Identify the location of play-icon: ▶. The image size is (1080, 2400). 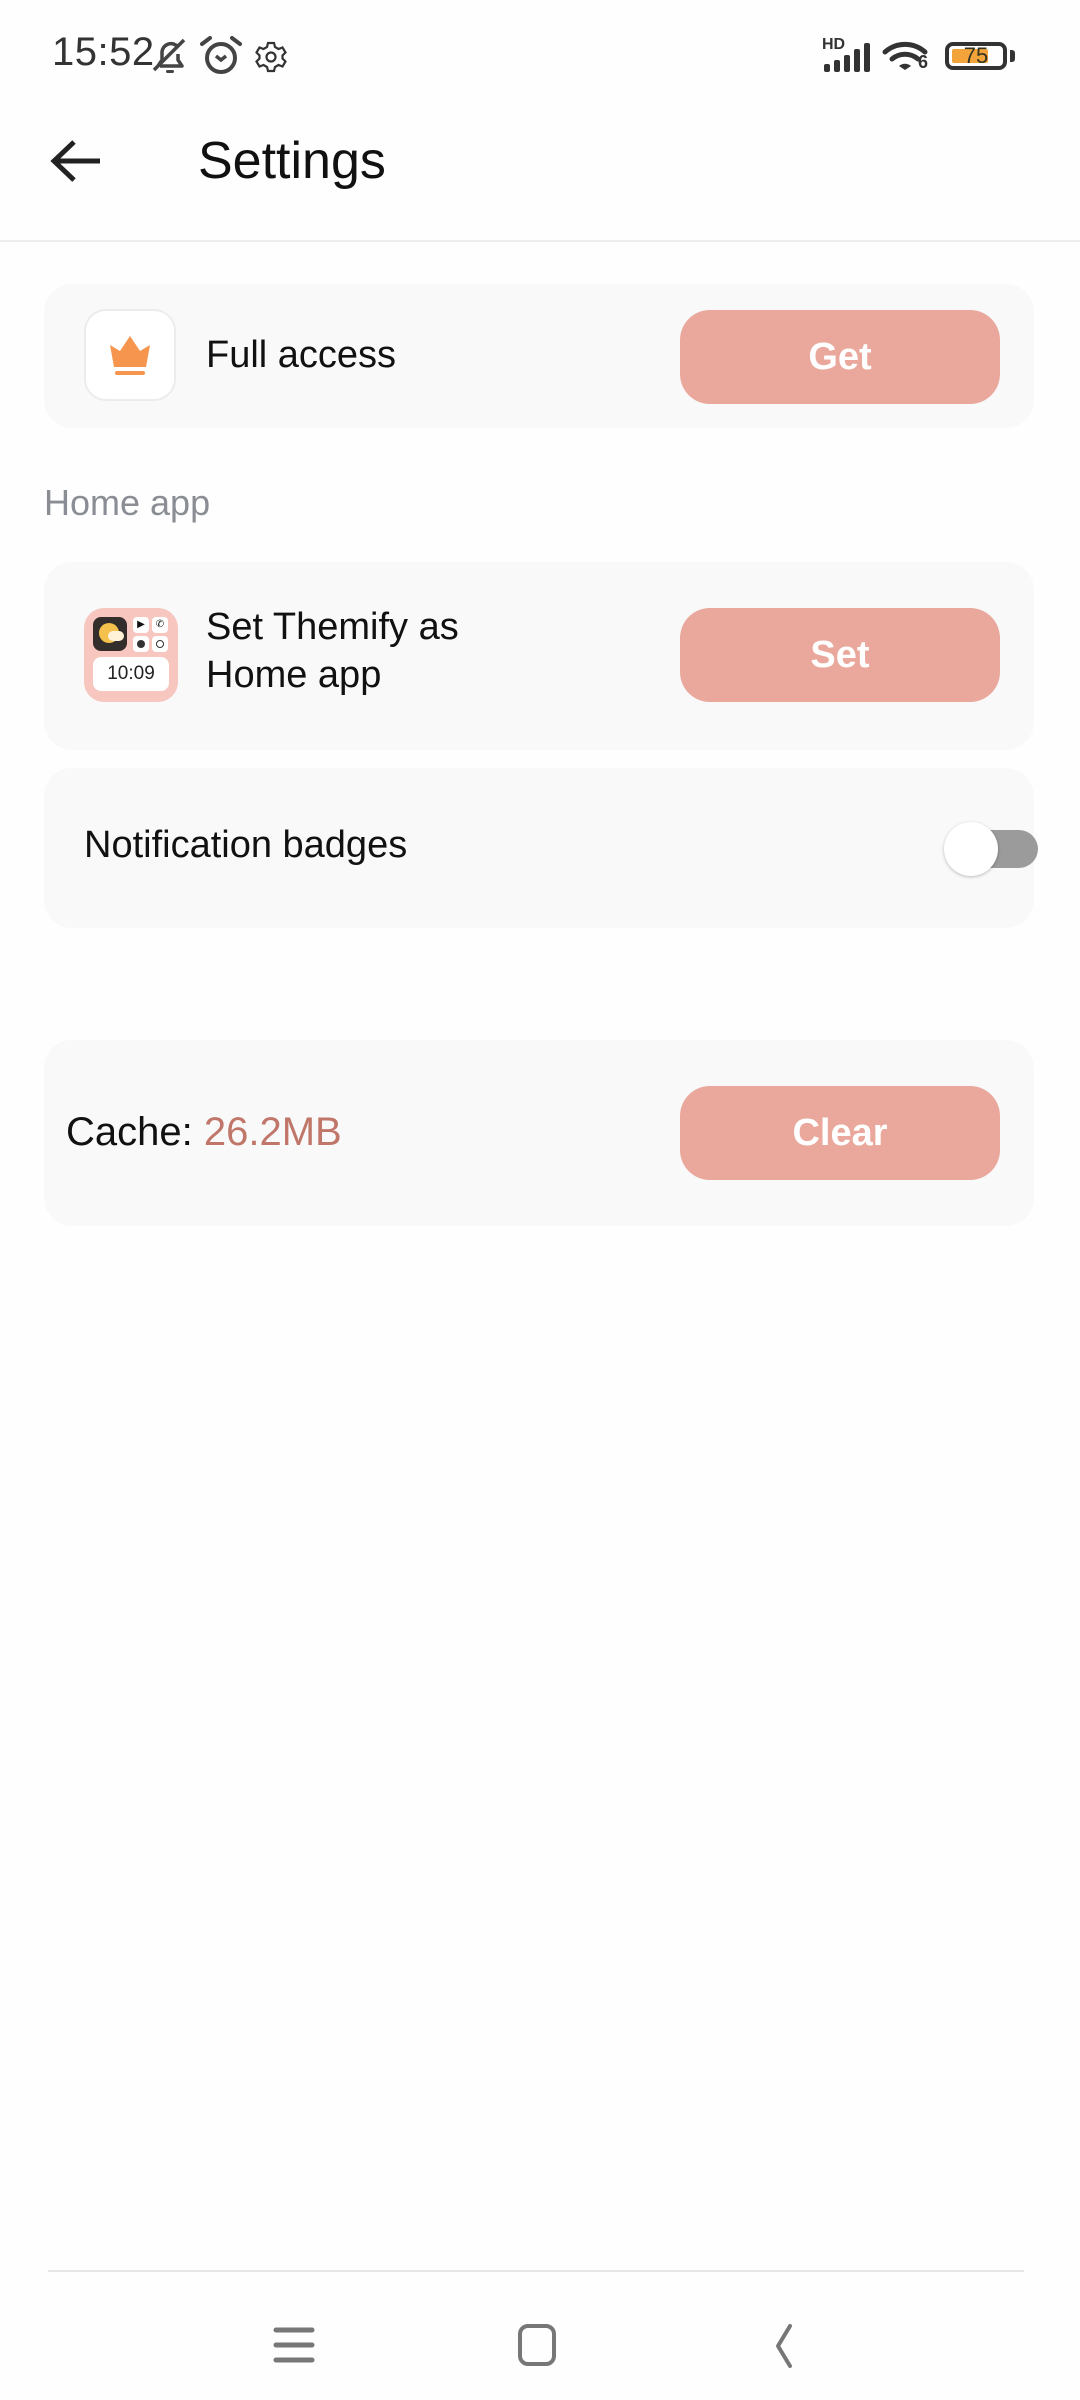
(141, 625).